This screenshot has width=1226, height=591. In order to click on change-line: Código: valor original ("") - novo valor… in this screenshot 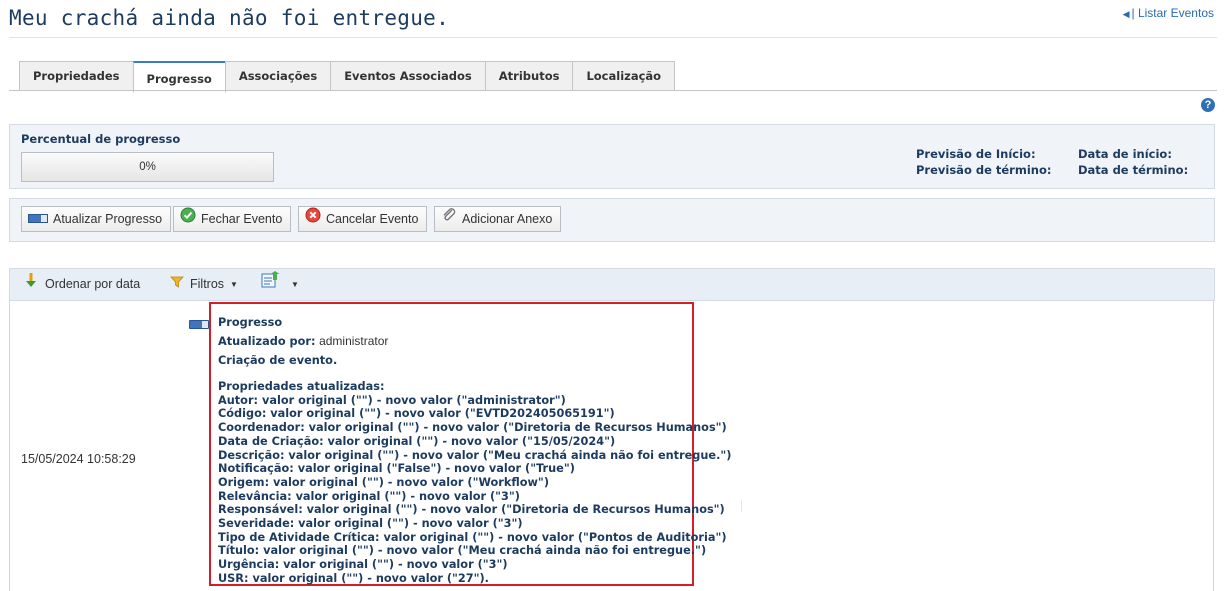, I will do `click(416, 414)`.